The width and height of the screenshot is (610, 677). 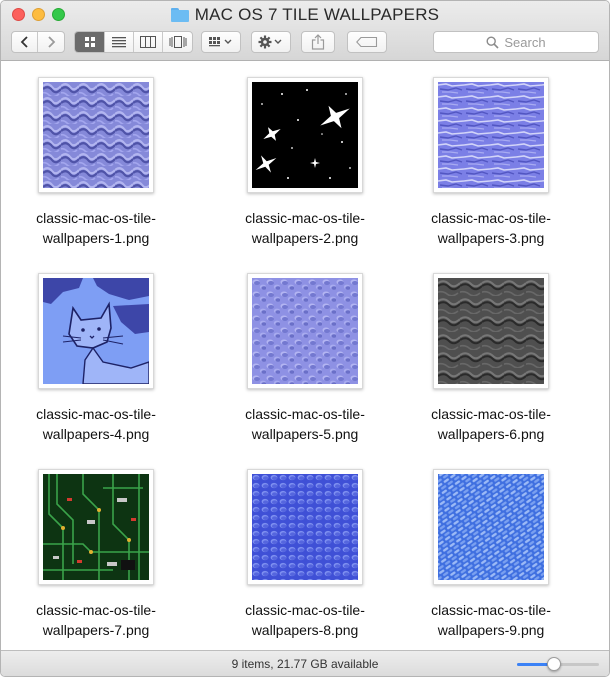 What do you see at coordinates (525, 42) in the screenshot?
I see `search-placeholder: Search` at bounding box center [525, 42].